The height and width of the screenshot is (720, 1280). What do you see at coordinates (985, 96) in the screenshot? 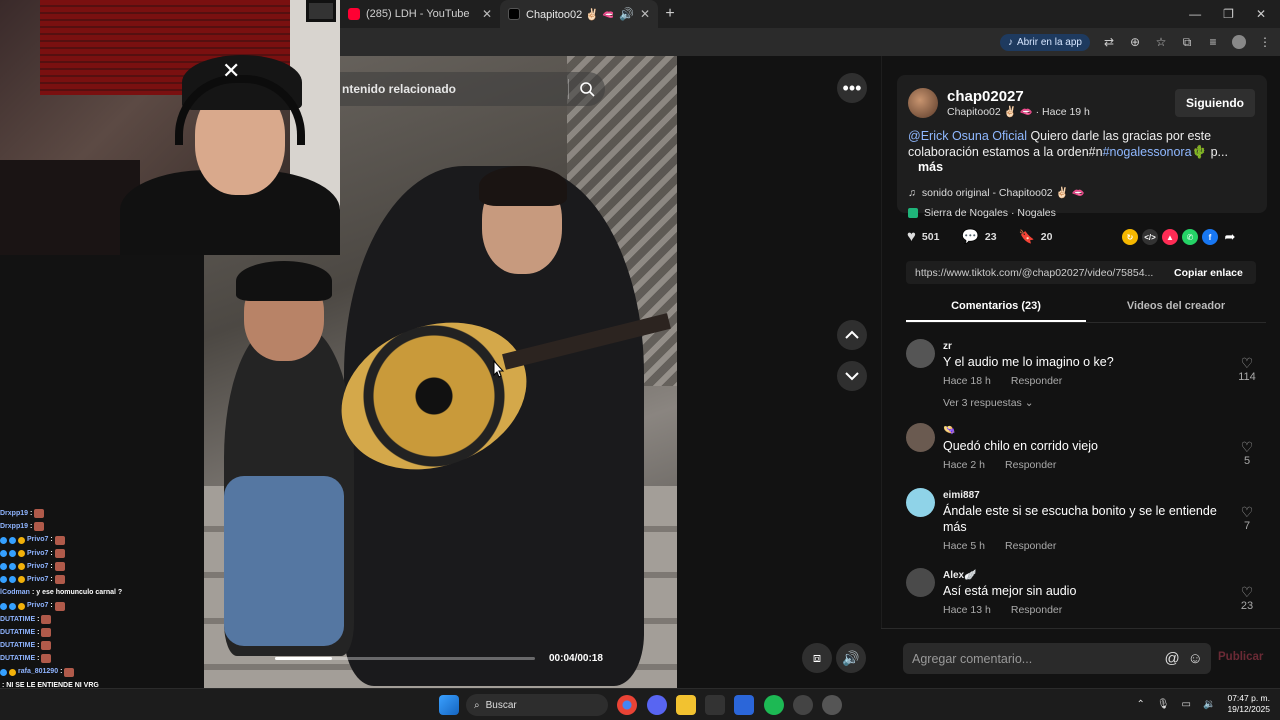
I see `creator-username: chap02027` at bounding box center [985, 96].